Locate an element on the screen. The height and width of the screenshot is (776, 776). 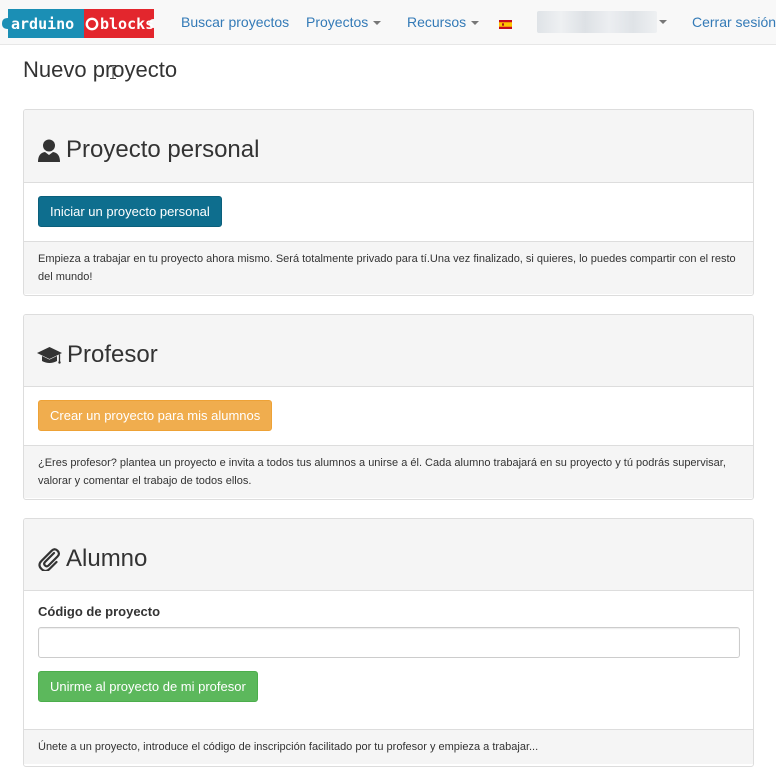
personal-project-title: Proyecto personal is located at coordinates (148, 150).